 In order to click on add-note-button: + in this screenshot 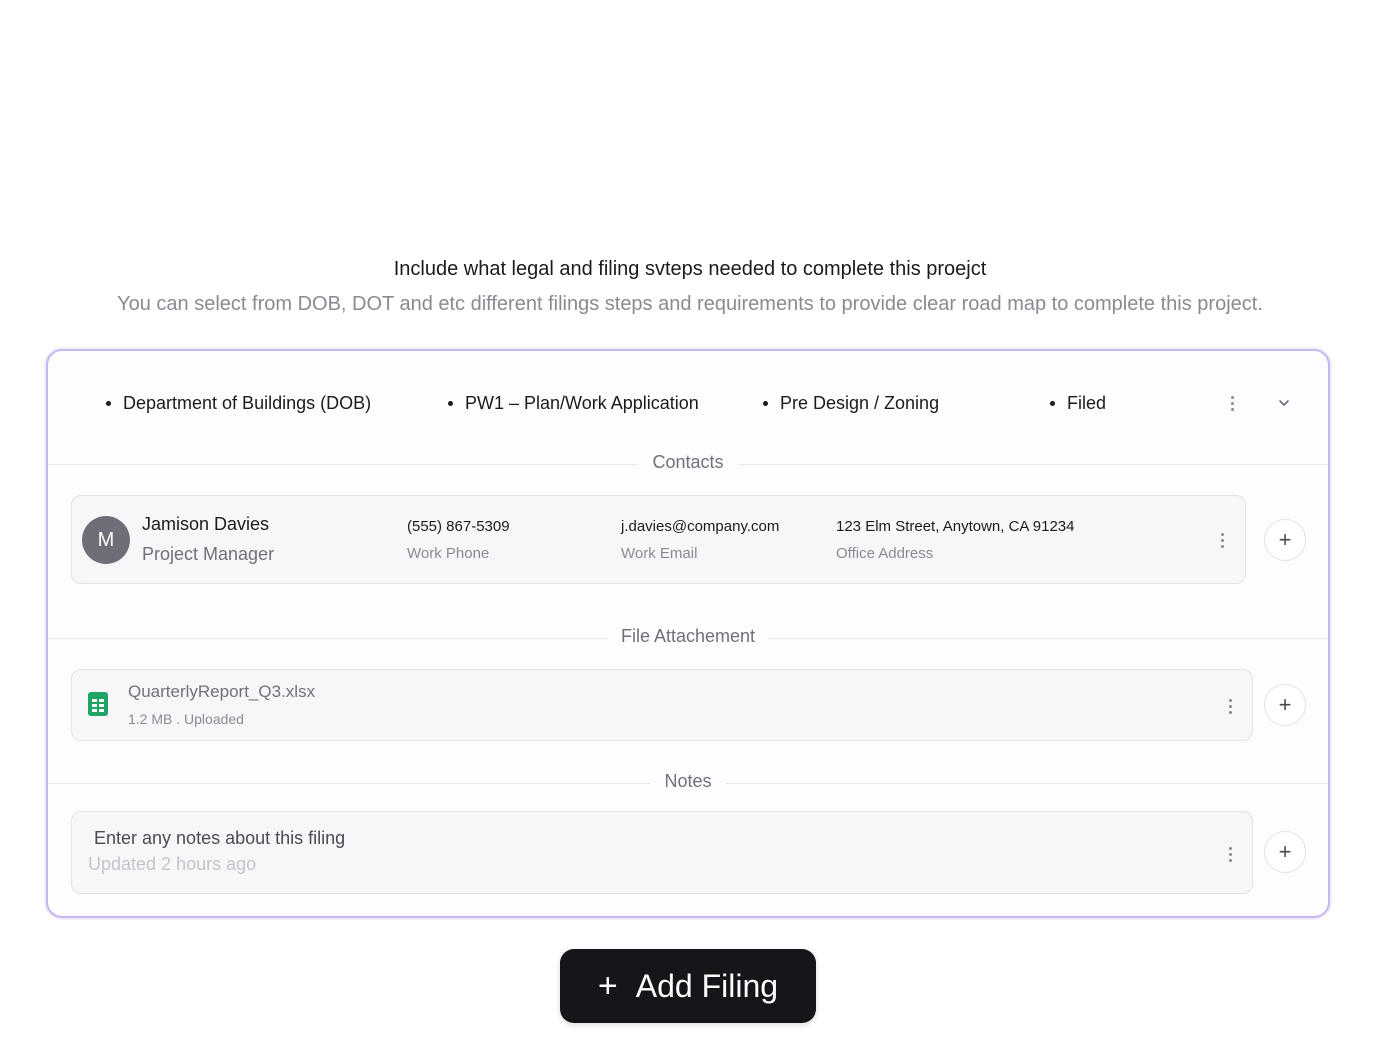, I will do `click(1285, 852)`.